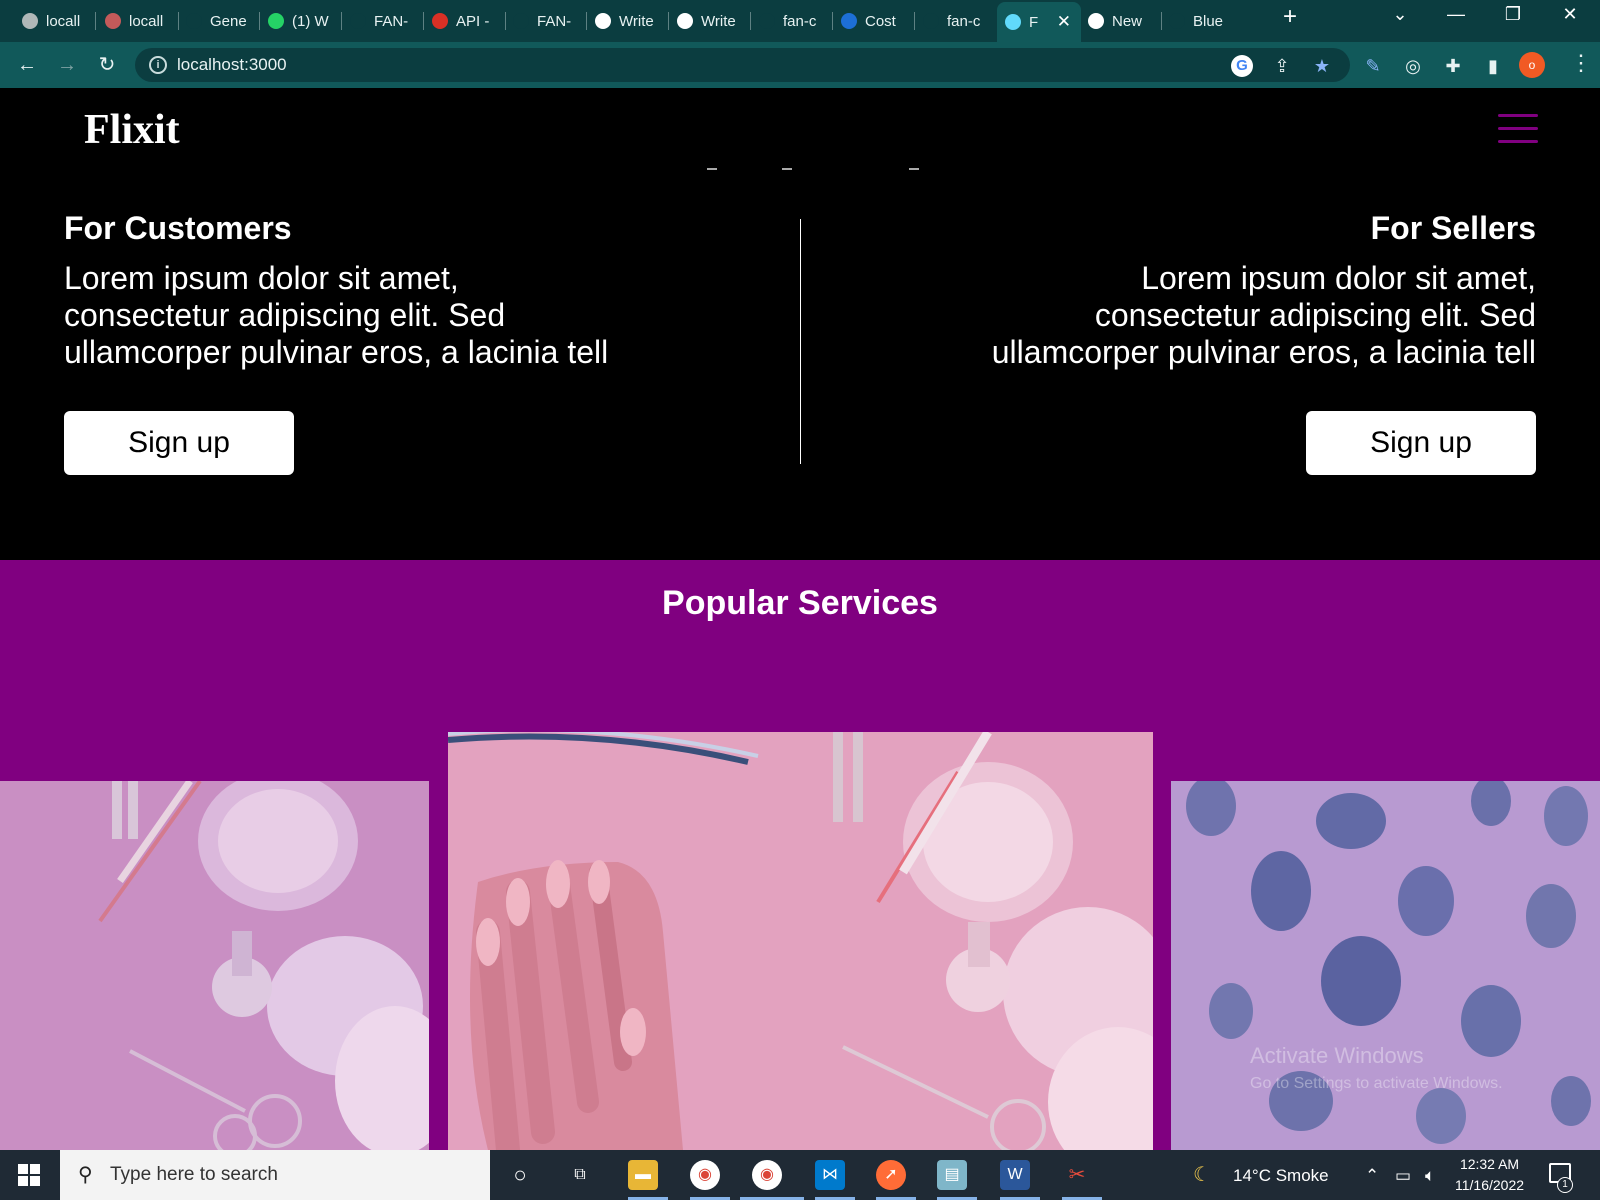 Image resolution: width=1600 pixels, height=1200 pixels. What do you see at coordinates (275, 1175) in the screenshot?
I see `taskbar-search-box: ⚲ Type here to search` at bounding box center [275, 1175].